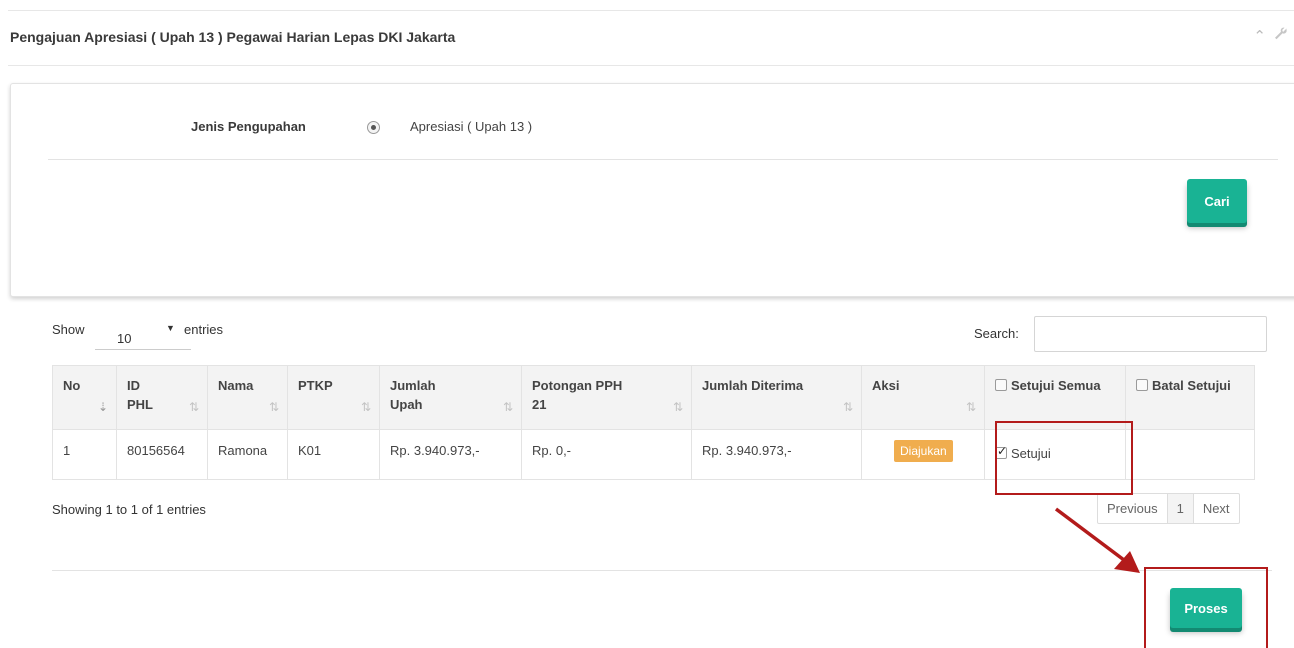 Image resolution: width=1294 pixels, height=648 pixels. Describe the element at coordinates (1281, 36) in the screenshot. I see `wrench-icon` at that location.